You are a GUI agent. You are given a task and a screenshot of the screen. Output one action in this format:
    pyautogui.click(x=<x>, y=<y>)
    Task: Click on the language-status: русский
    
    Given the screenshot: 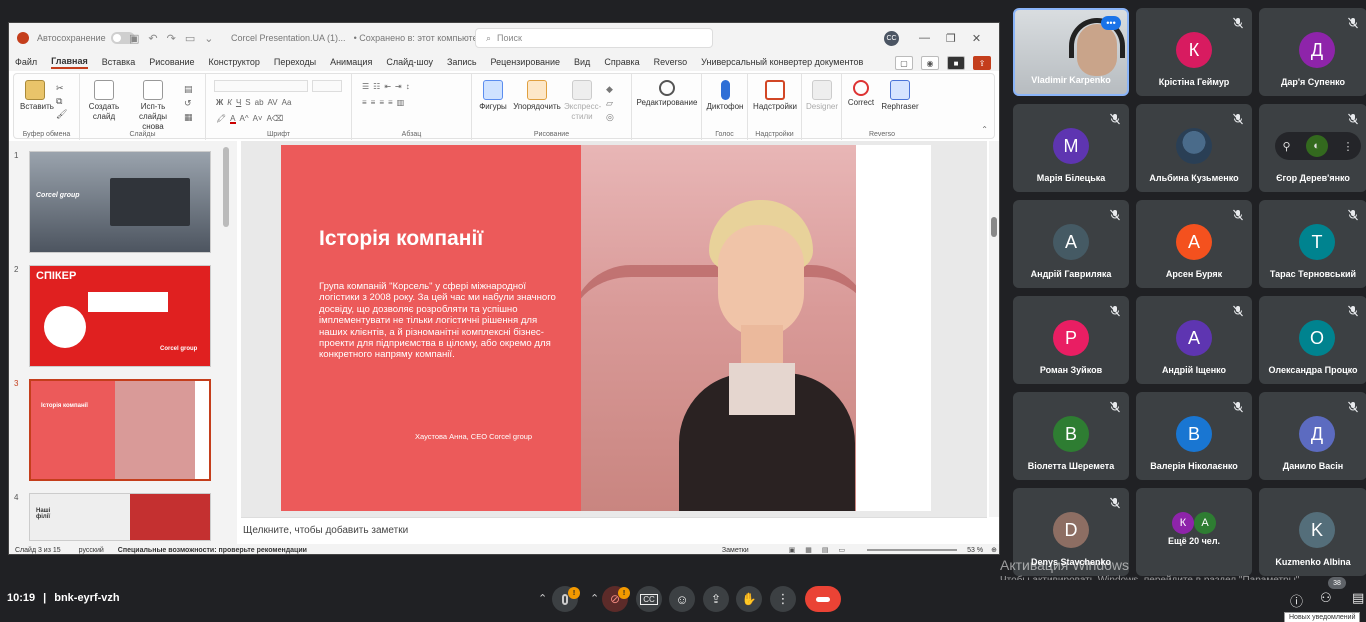 What is the action you would take?
    pyautogui.click(x=91, y=550)
    